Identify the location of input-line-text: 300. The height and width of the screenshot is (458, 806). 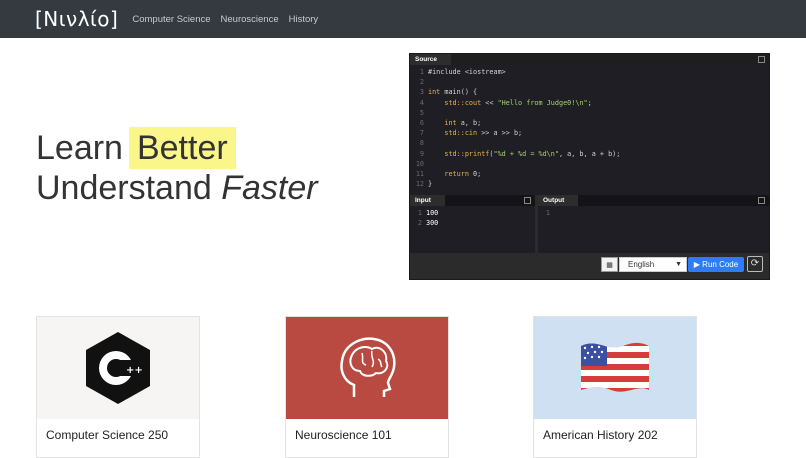
(432, 223).